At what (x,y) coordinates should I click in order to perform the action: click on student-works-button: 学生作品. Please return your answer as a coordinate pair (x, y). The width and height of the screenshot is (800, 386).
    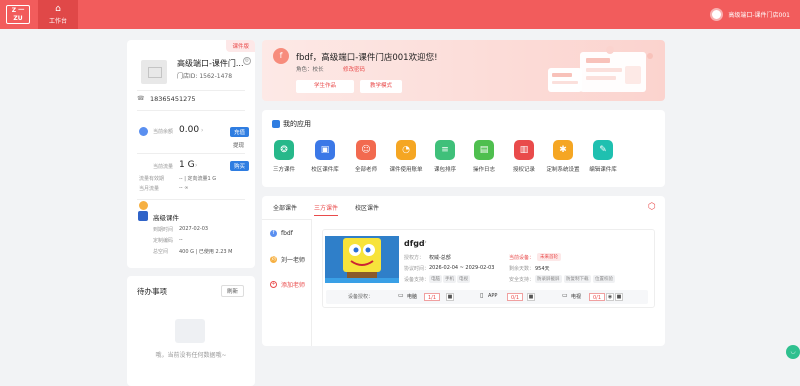
    Looking at the image, I should click on (325, 86).